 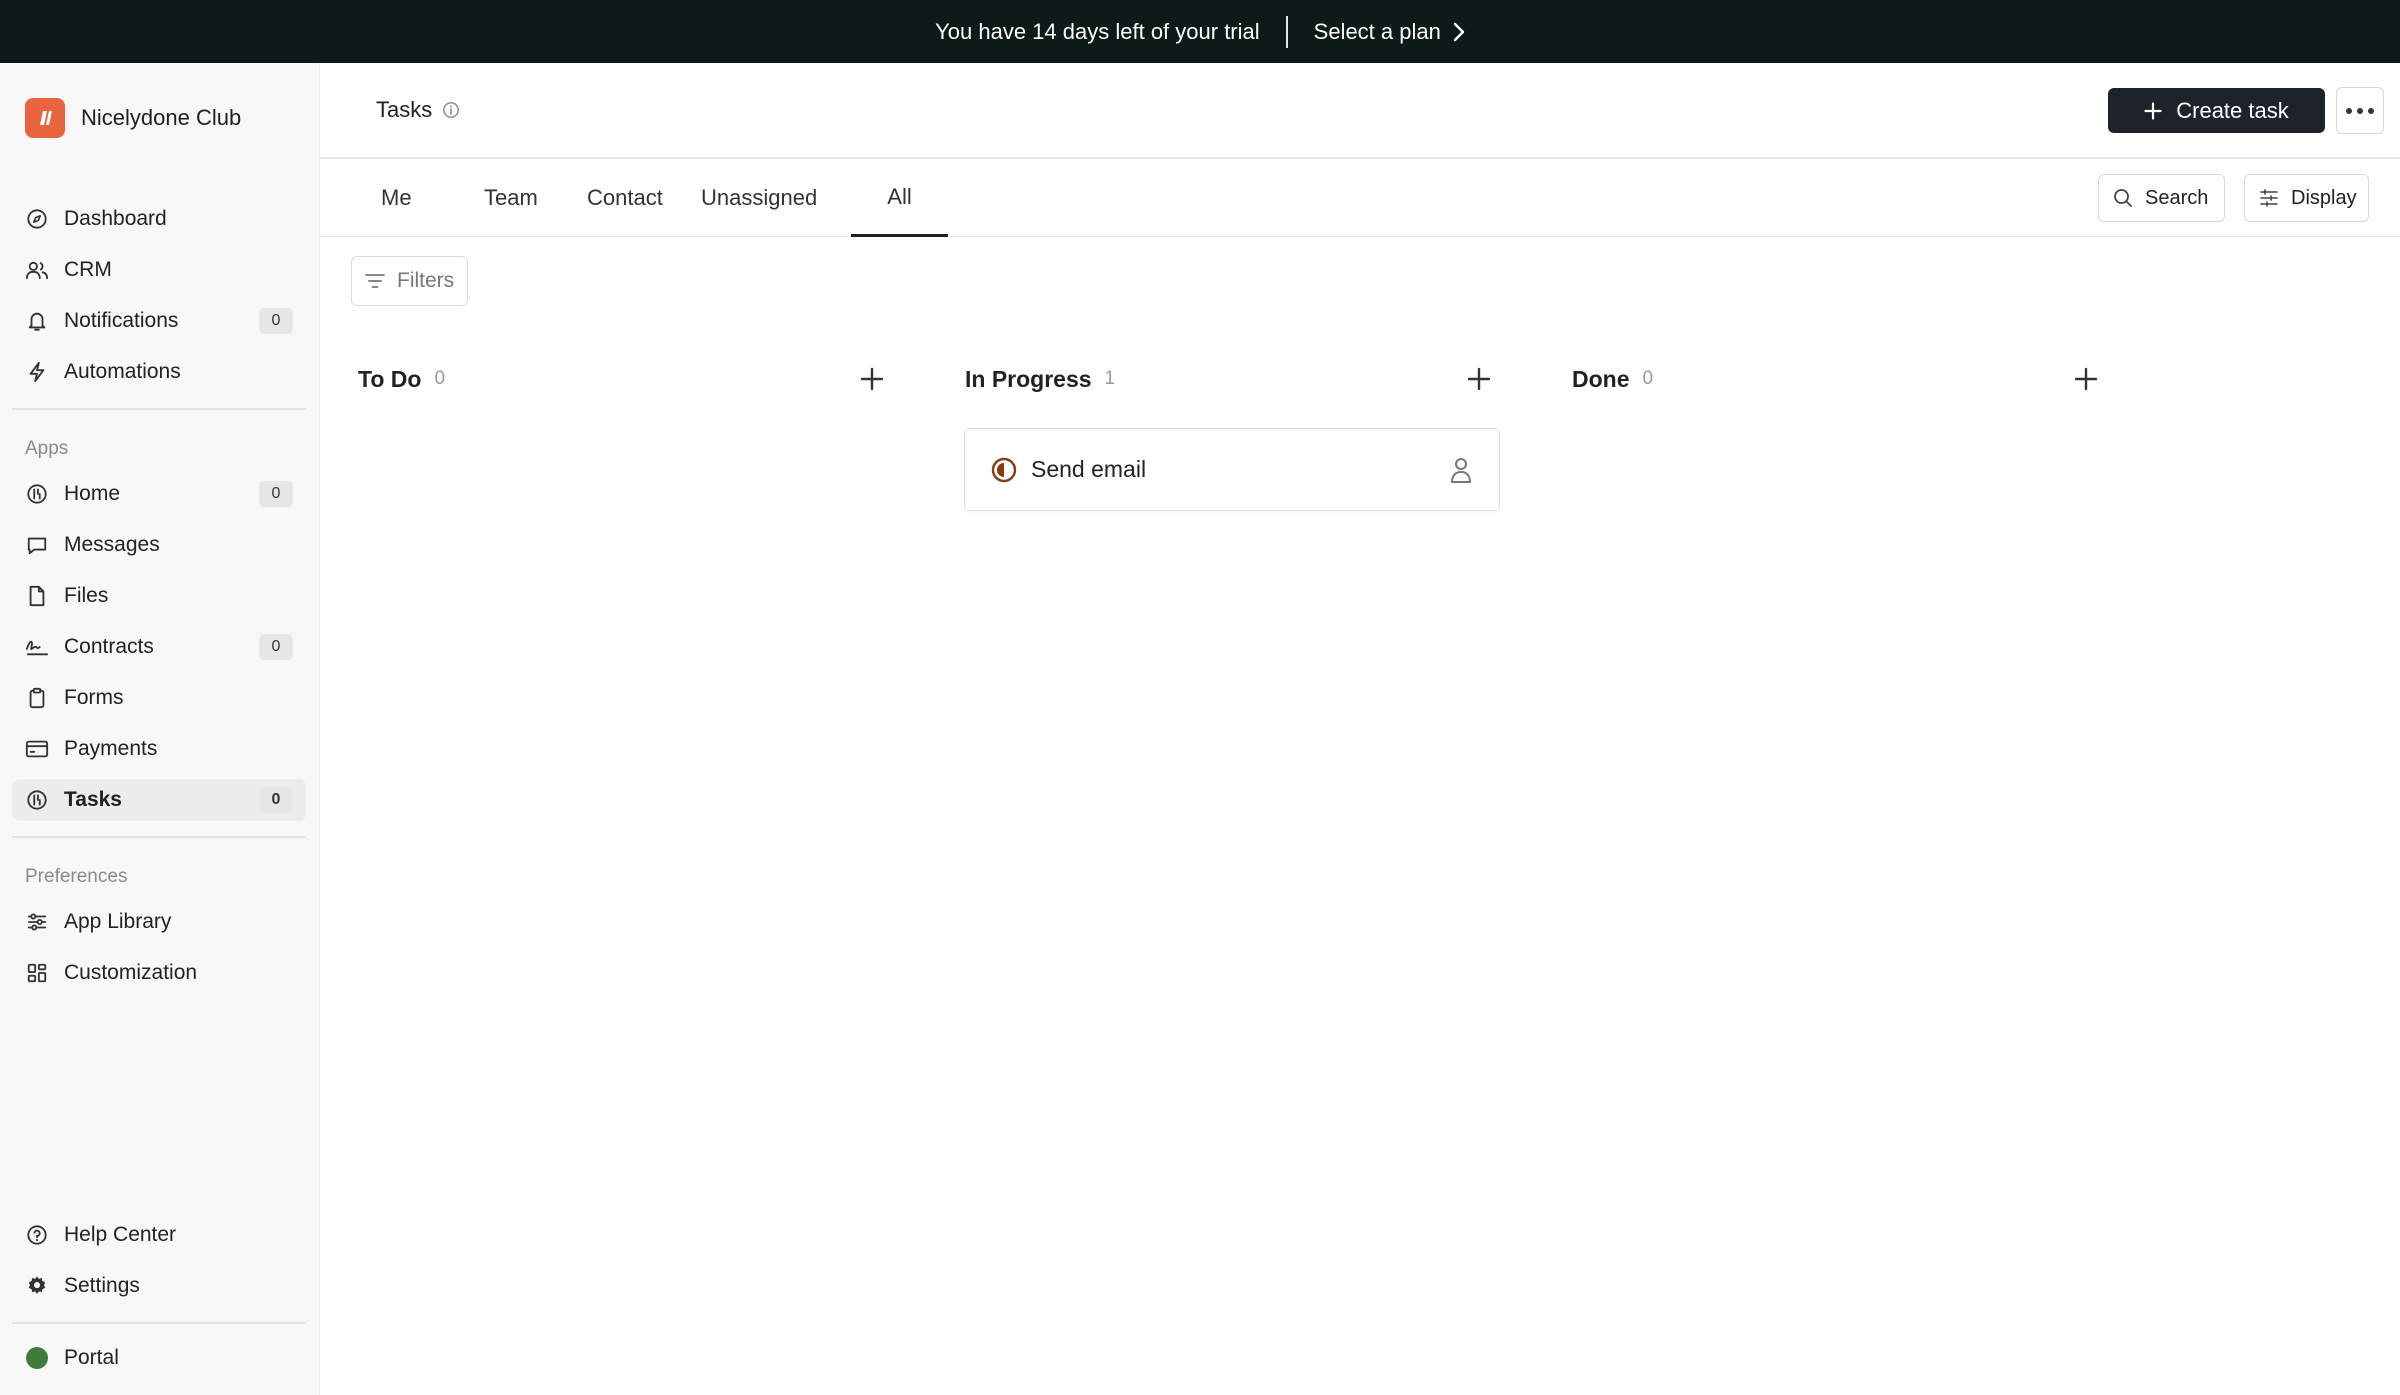 What do you see at coordinates (451, 110) in the screenshot?
I see `info-icon` at bounding box center [451, 110].